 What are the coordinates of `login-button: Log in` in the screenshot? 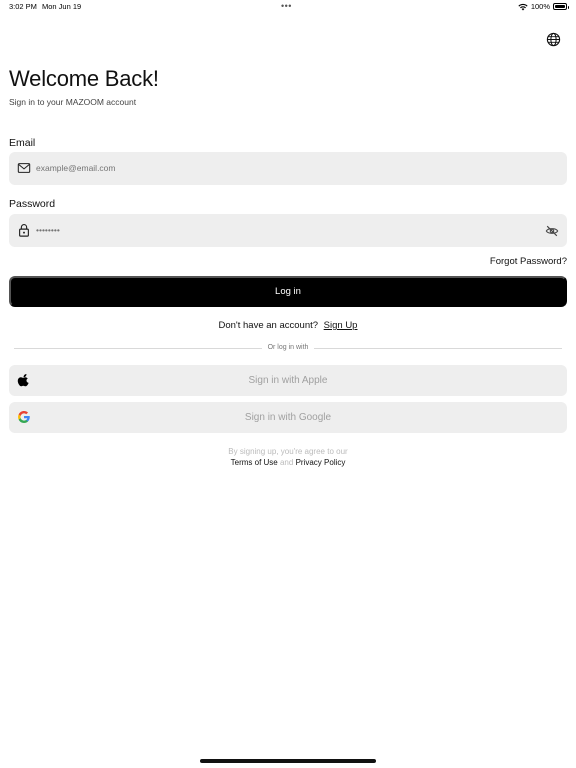 It's located at (288, 291).